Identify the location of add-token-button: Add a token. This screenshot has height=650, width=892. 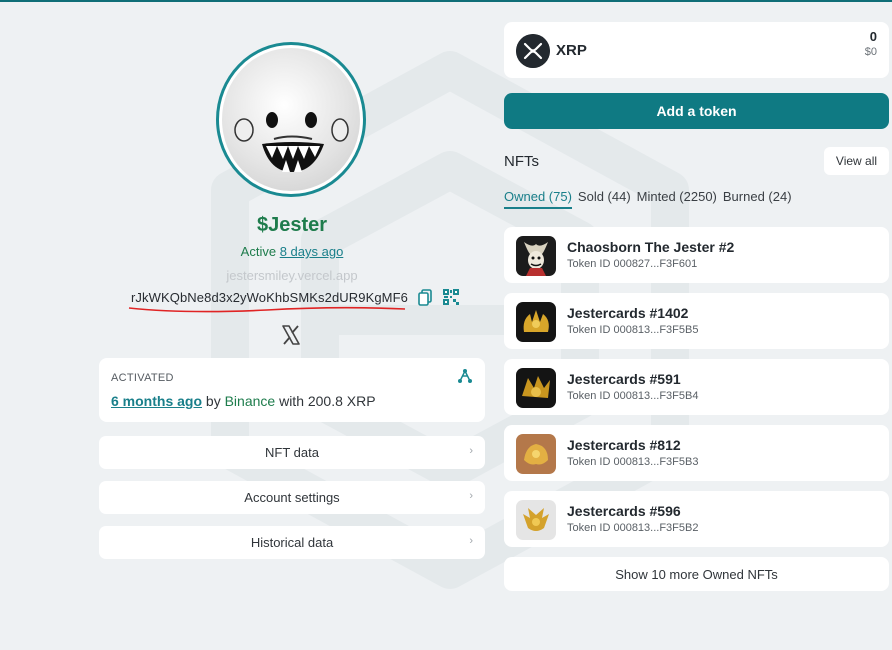
(696, 111).